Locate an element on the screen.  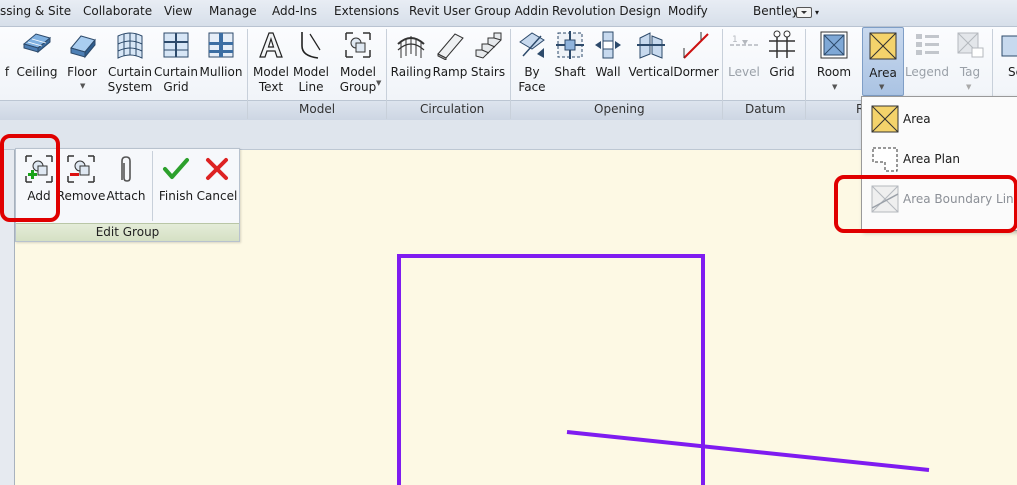
finish-button: Finish is located at coordinates (176, 188).